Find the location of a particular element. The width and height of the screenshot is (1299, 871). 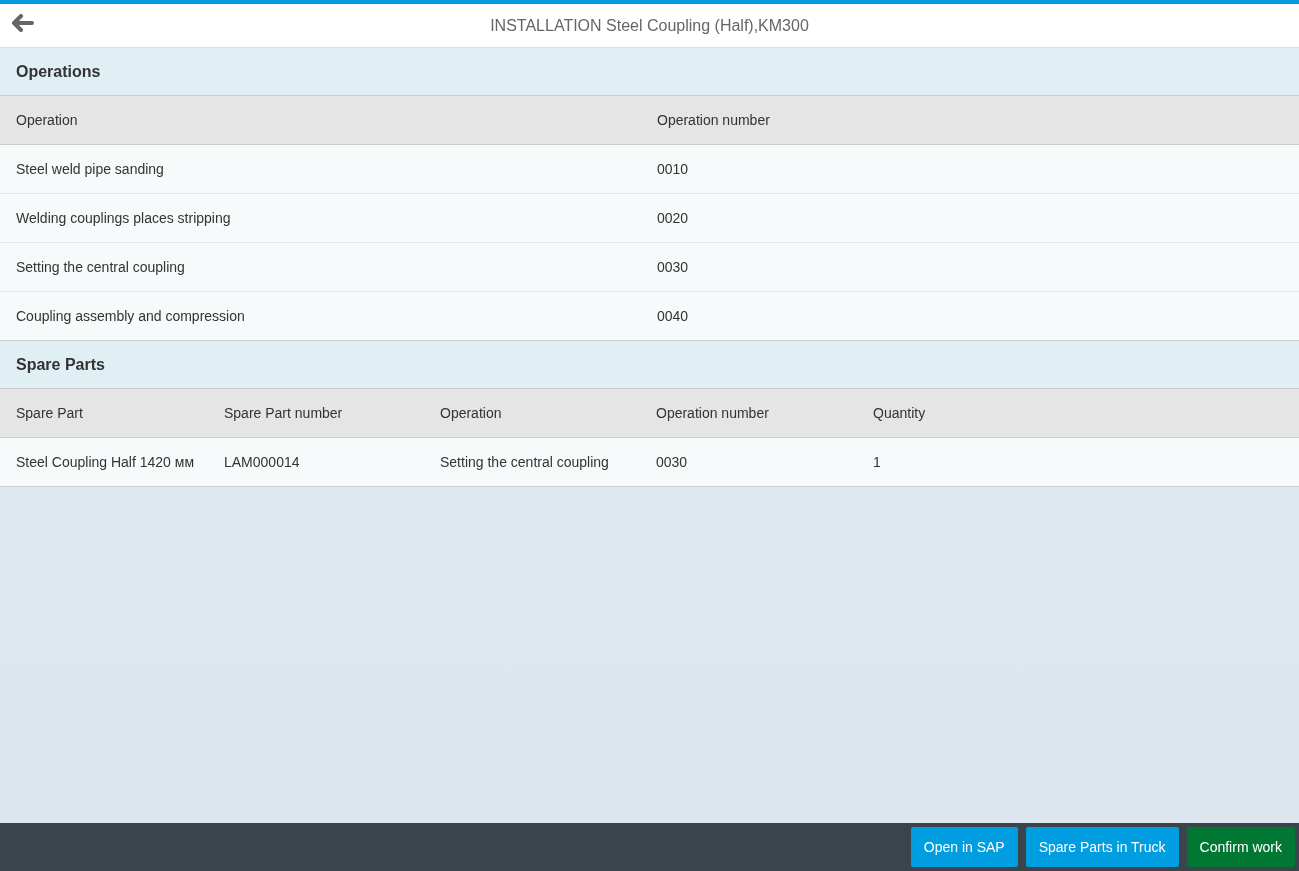

table-row: Steel weld pipe sanding 0010 is located at coordinates (649, 169).